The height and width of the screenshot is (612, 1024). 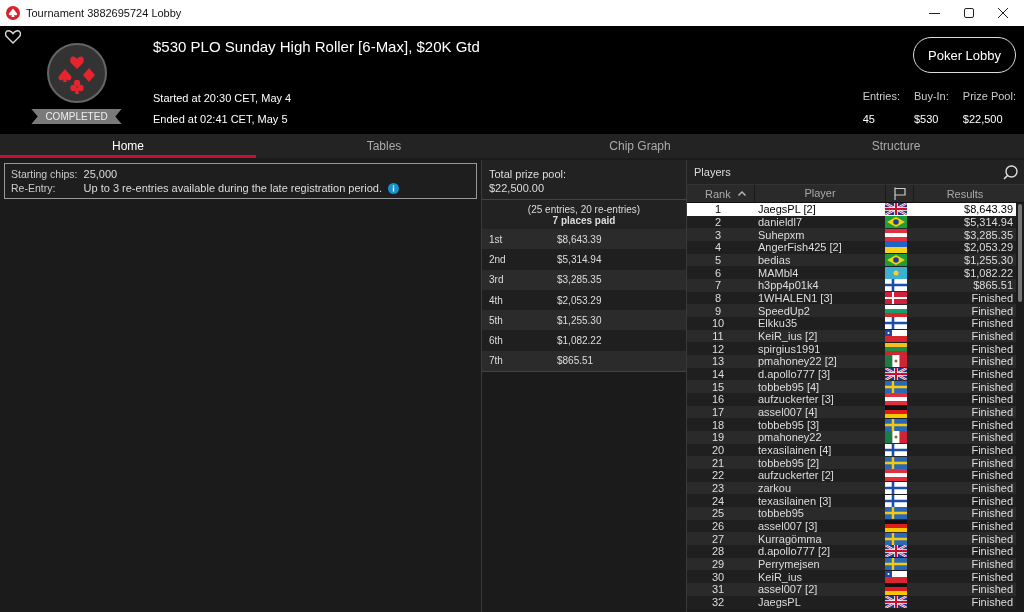 I want to click on player-row: 25 tobbeb95 Finished, so click(x=851, y=513).